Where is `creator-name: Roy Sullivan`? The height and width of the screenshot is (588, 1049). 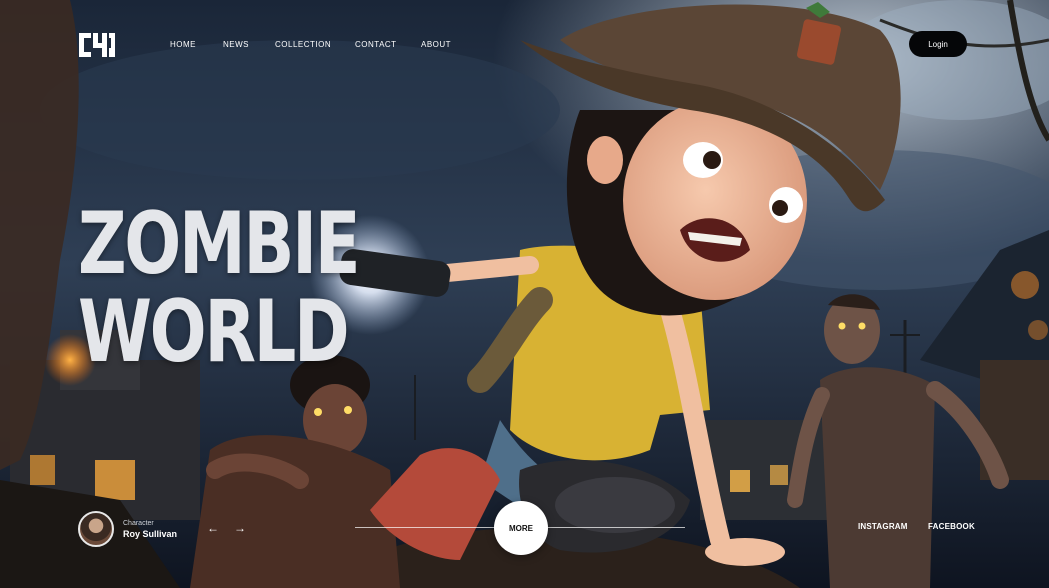
creator-name: Roy Sullivan is located at coordinates (150, 533).